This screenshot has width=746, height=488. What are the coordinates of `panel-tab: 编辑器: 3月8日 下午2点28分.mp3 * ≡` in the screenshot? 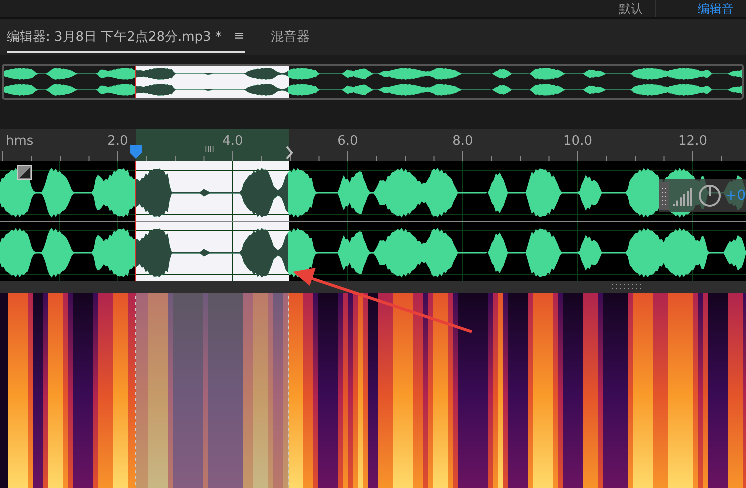 It's located at (126, 37).